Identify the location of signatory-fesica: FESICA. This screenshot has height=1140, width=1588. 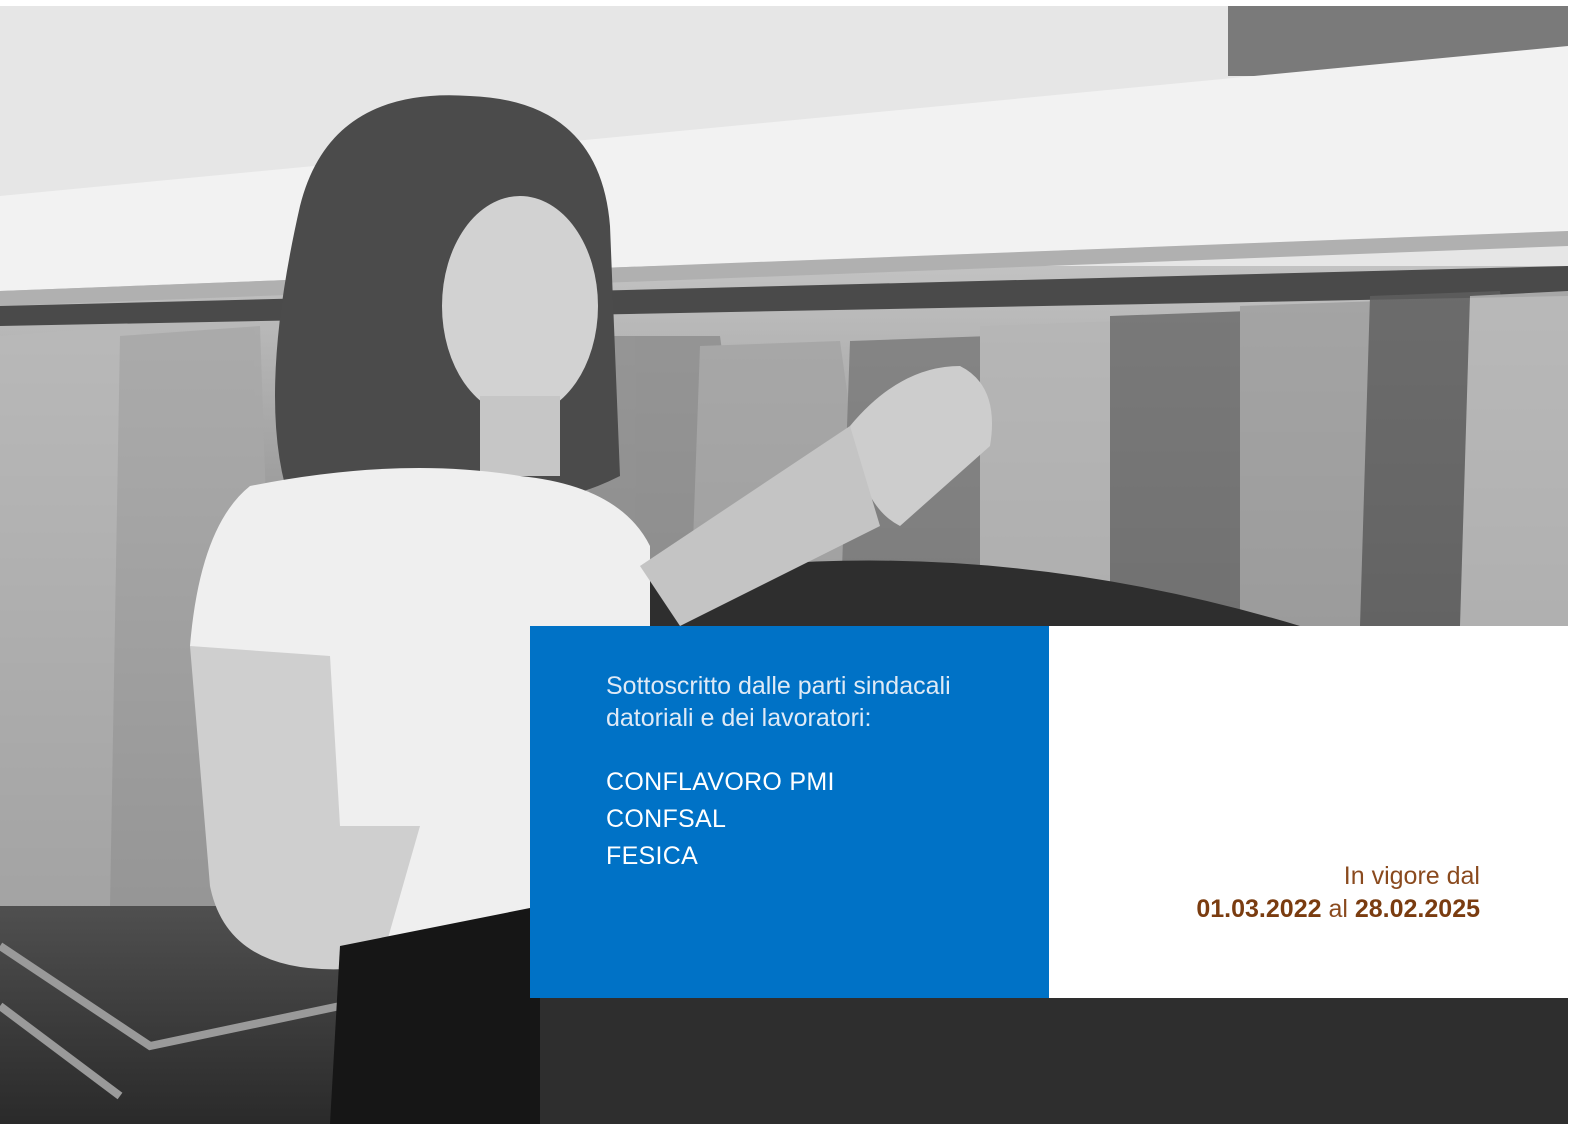
(652, 856).